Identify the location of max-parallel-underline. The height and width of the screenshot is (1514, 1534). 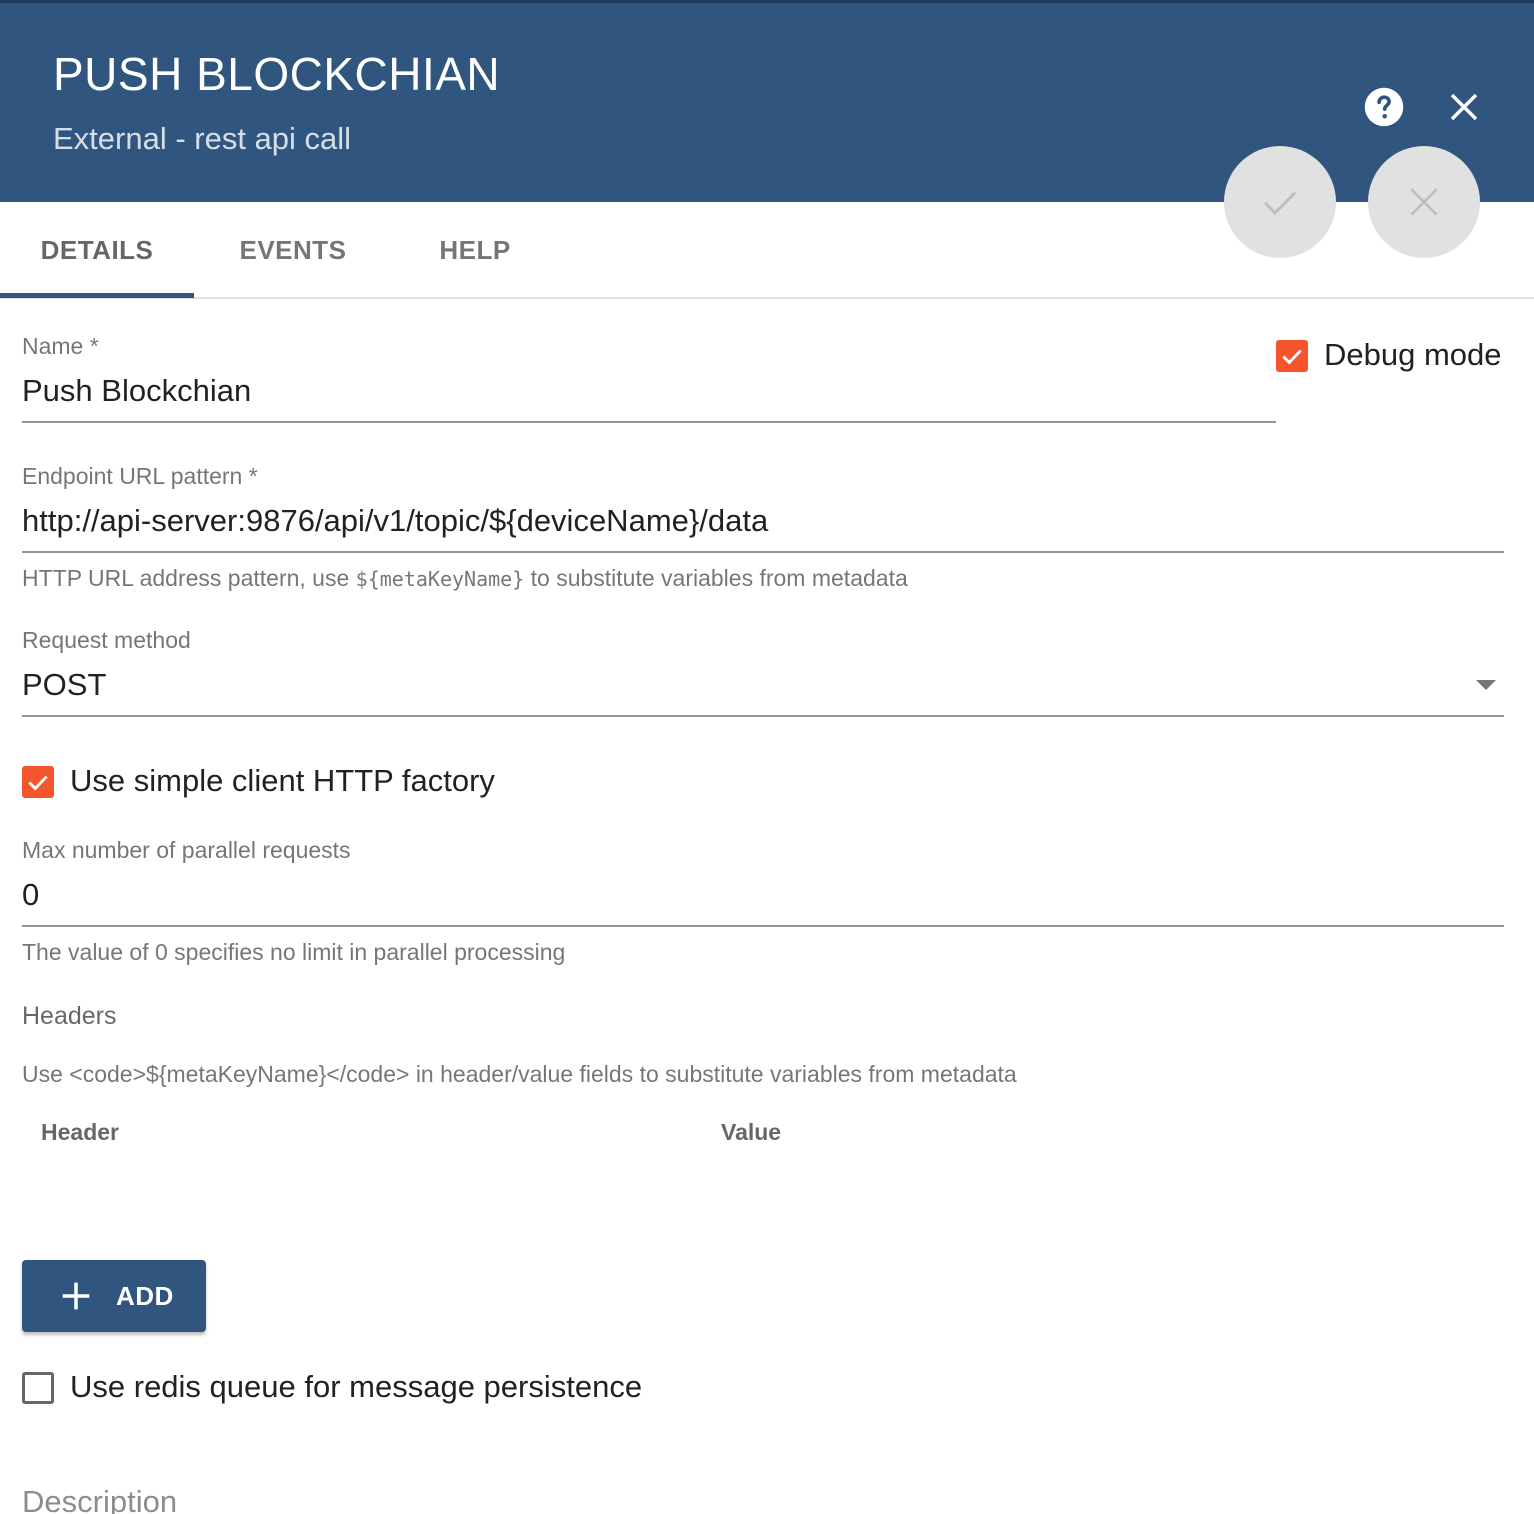
(763, 926).